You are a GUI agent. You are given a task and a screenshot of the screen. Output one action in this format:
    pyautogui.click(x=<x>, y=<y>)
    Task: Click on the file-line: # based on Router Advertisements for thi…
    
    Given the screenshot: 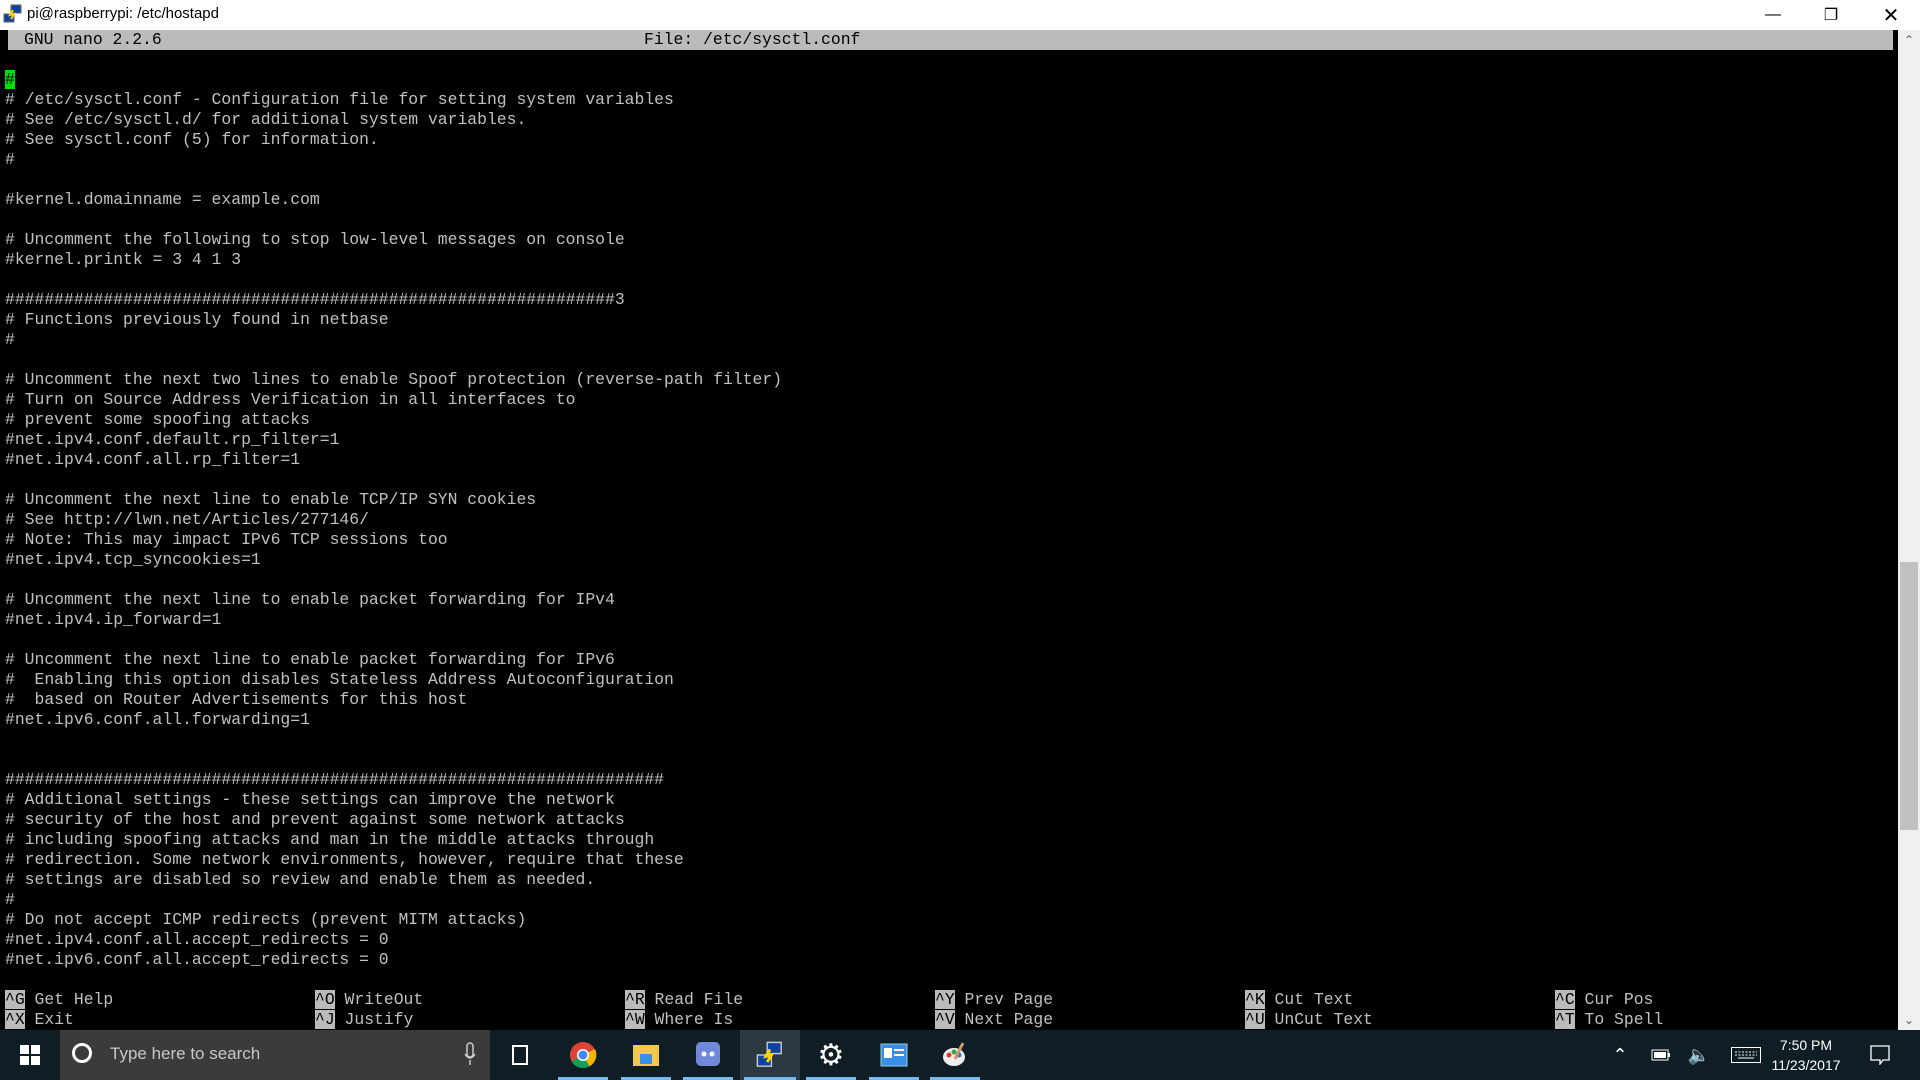 What is the action you would take?
    pyautogui.click(x=236, y=699)
    